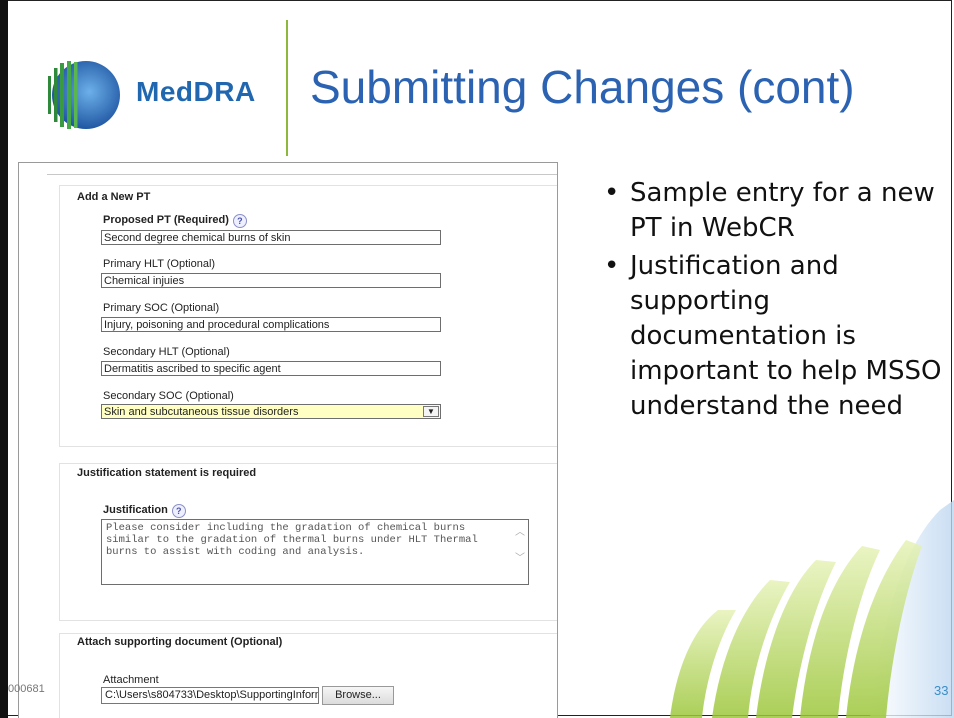 This screenshot has height=718, width=954. What do you see at coordinates (161, 308) in the screenshot?
I see `primary-soc-label: Primary SOC (Optional)` at bounding box center [161, 308].